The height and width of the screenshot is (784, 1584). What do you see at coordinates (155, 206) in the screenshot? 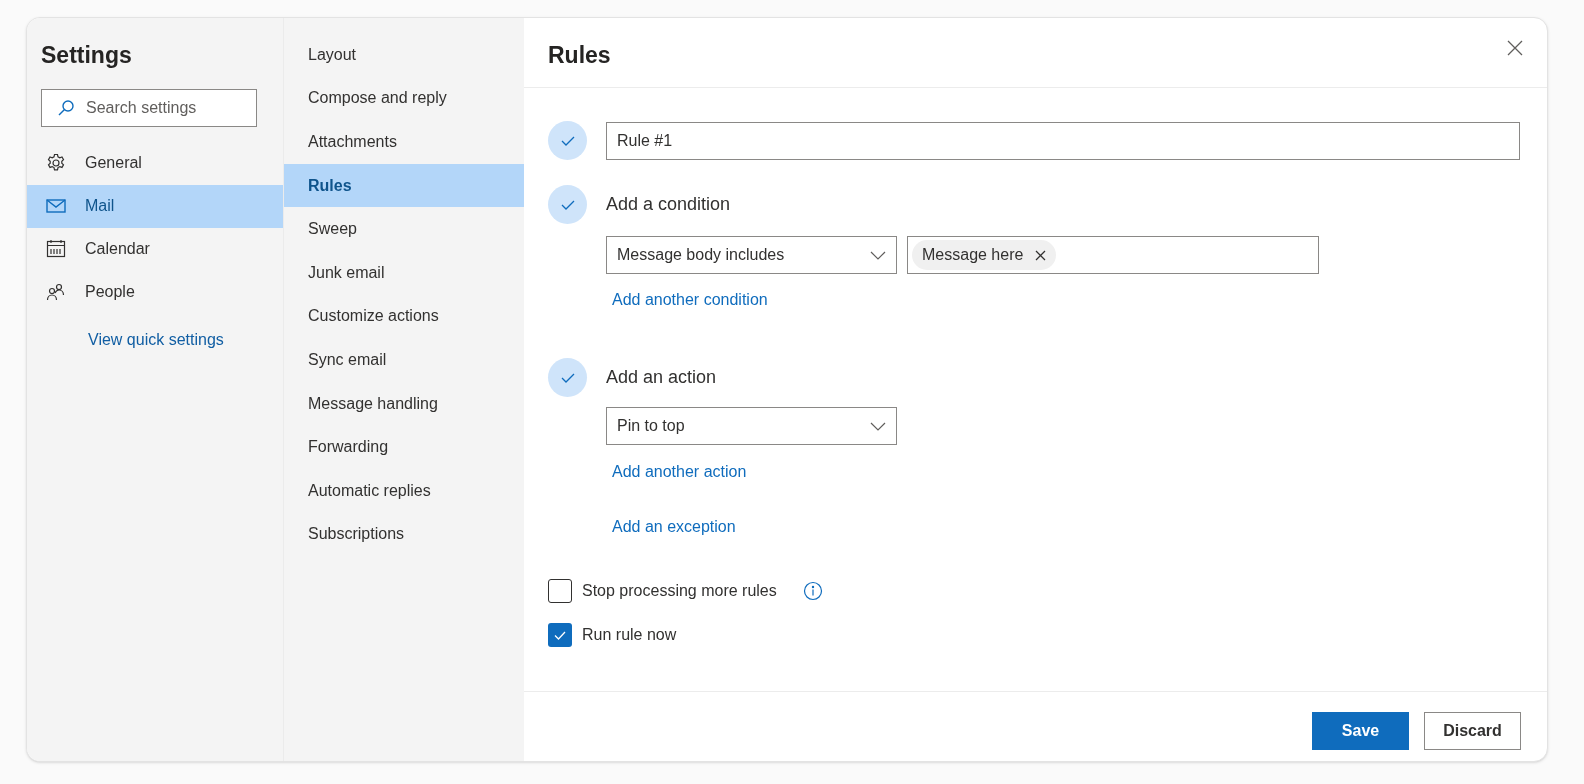
I see `sidebar-item: Mail` at bounding box center [155, 206].